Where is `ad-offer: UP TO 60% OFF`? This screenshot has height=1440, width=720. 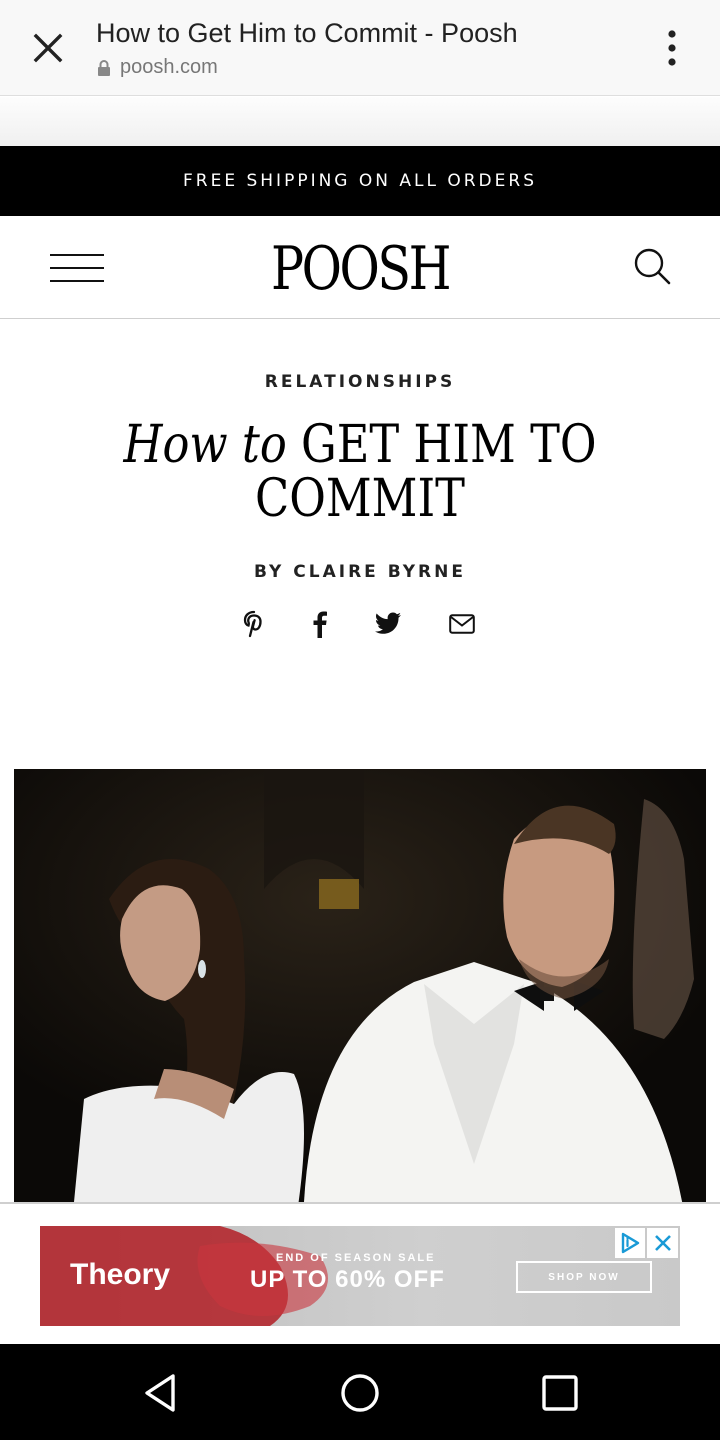 ad-offer: UP TO 60% OFF is located at coordinates (347, 1279).